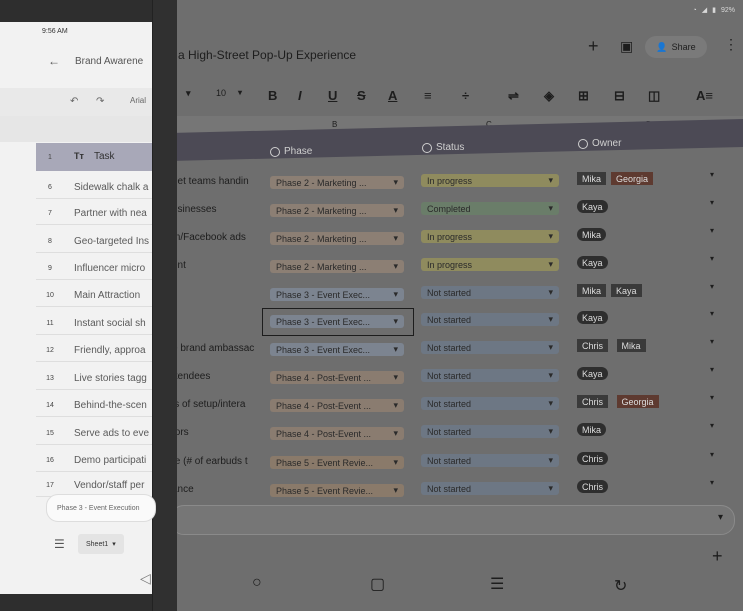  What do you see at coordinates (620, 586) in the screenshot?
I see `refresh-nav-icon: ↻` at bounding box center [620, 586].